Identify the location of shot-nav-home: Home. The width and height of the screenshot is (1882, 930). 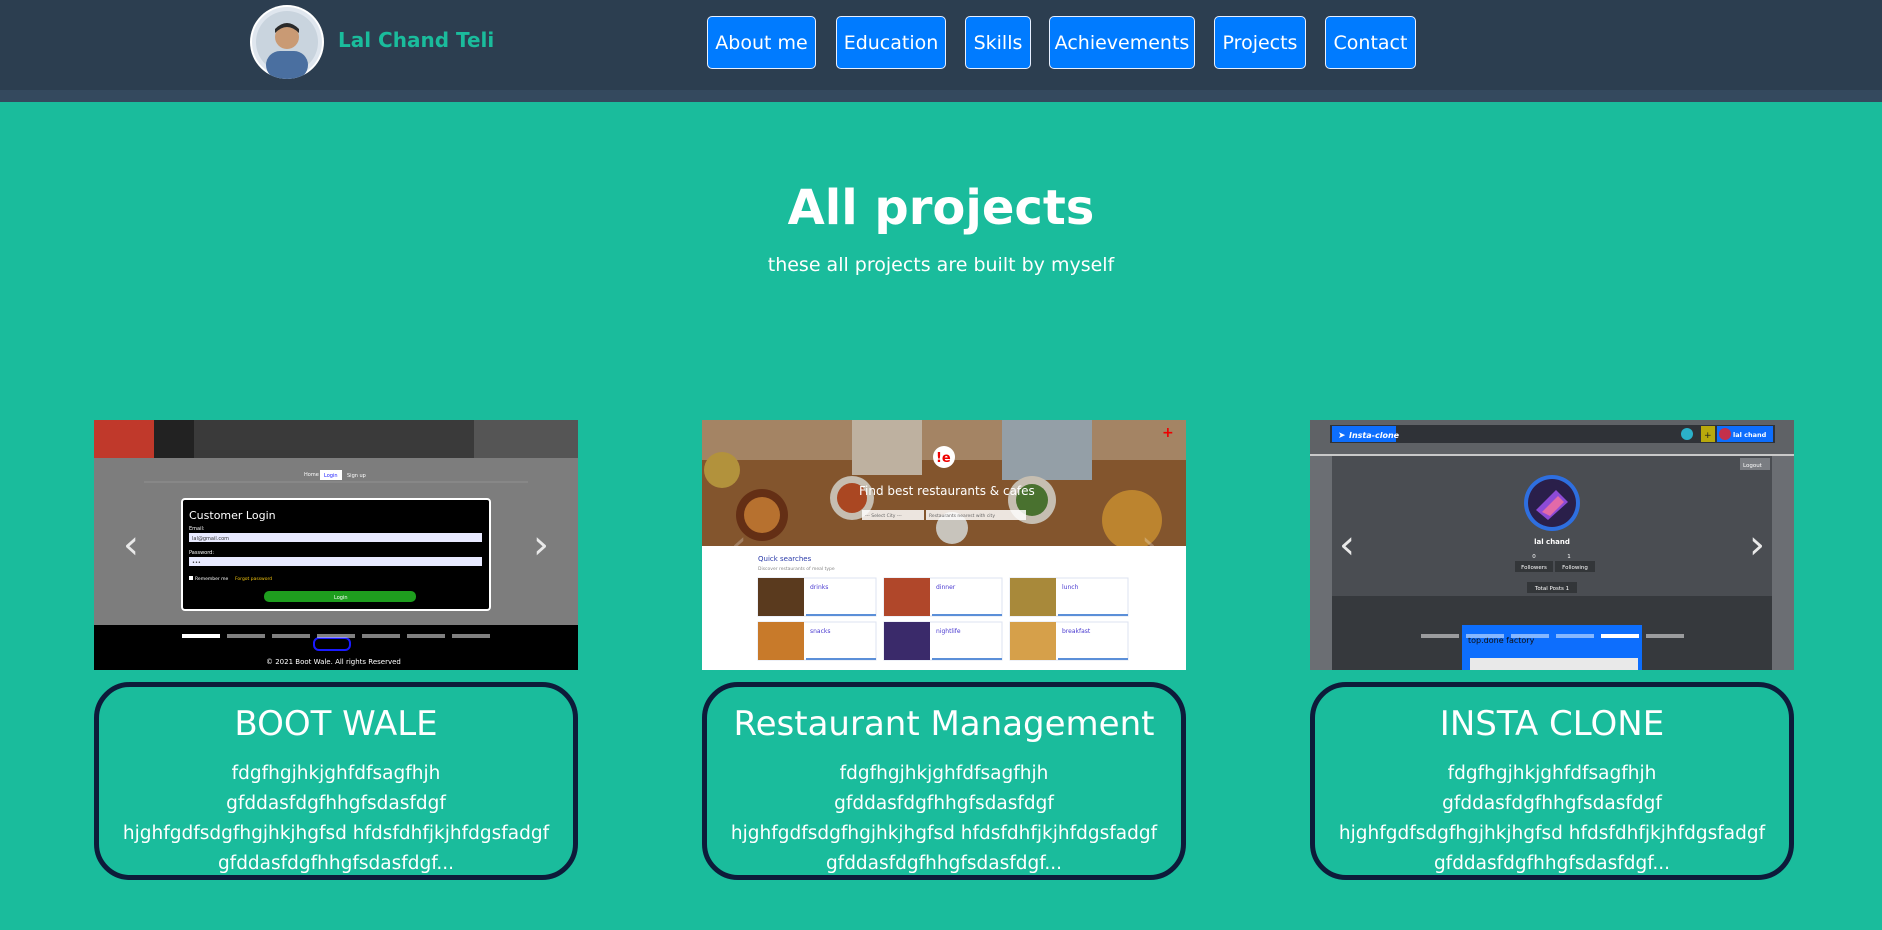
(311, 475).